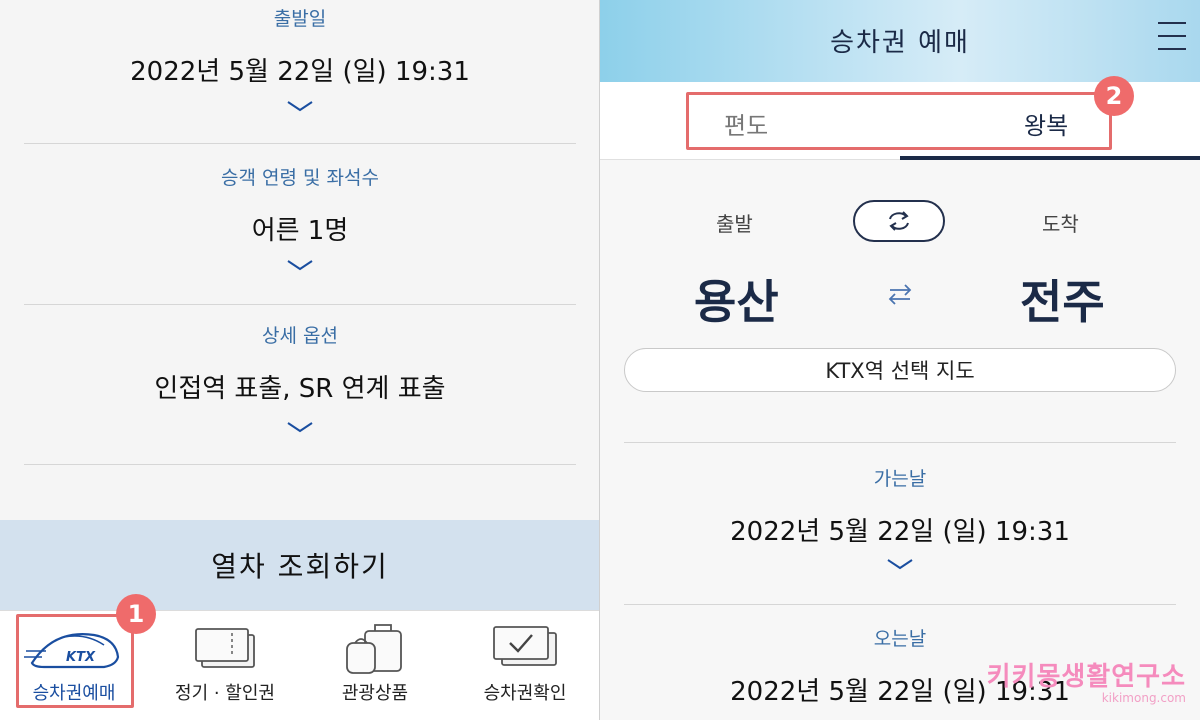 This screenshot has width=1200, height=720. What do you see at coordinates (1086, 677) in the screenshot?
I see `watermark-text: 키키몽생활연구소` at bounding box center [1086, 677].